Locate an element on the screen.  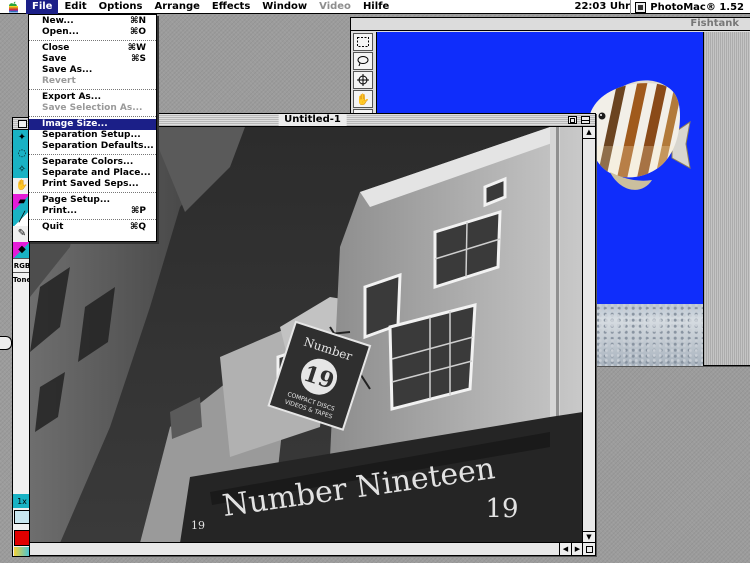
fascia-number: 19 is located at coordinates (501, 509).